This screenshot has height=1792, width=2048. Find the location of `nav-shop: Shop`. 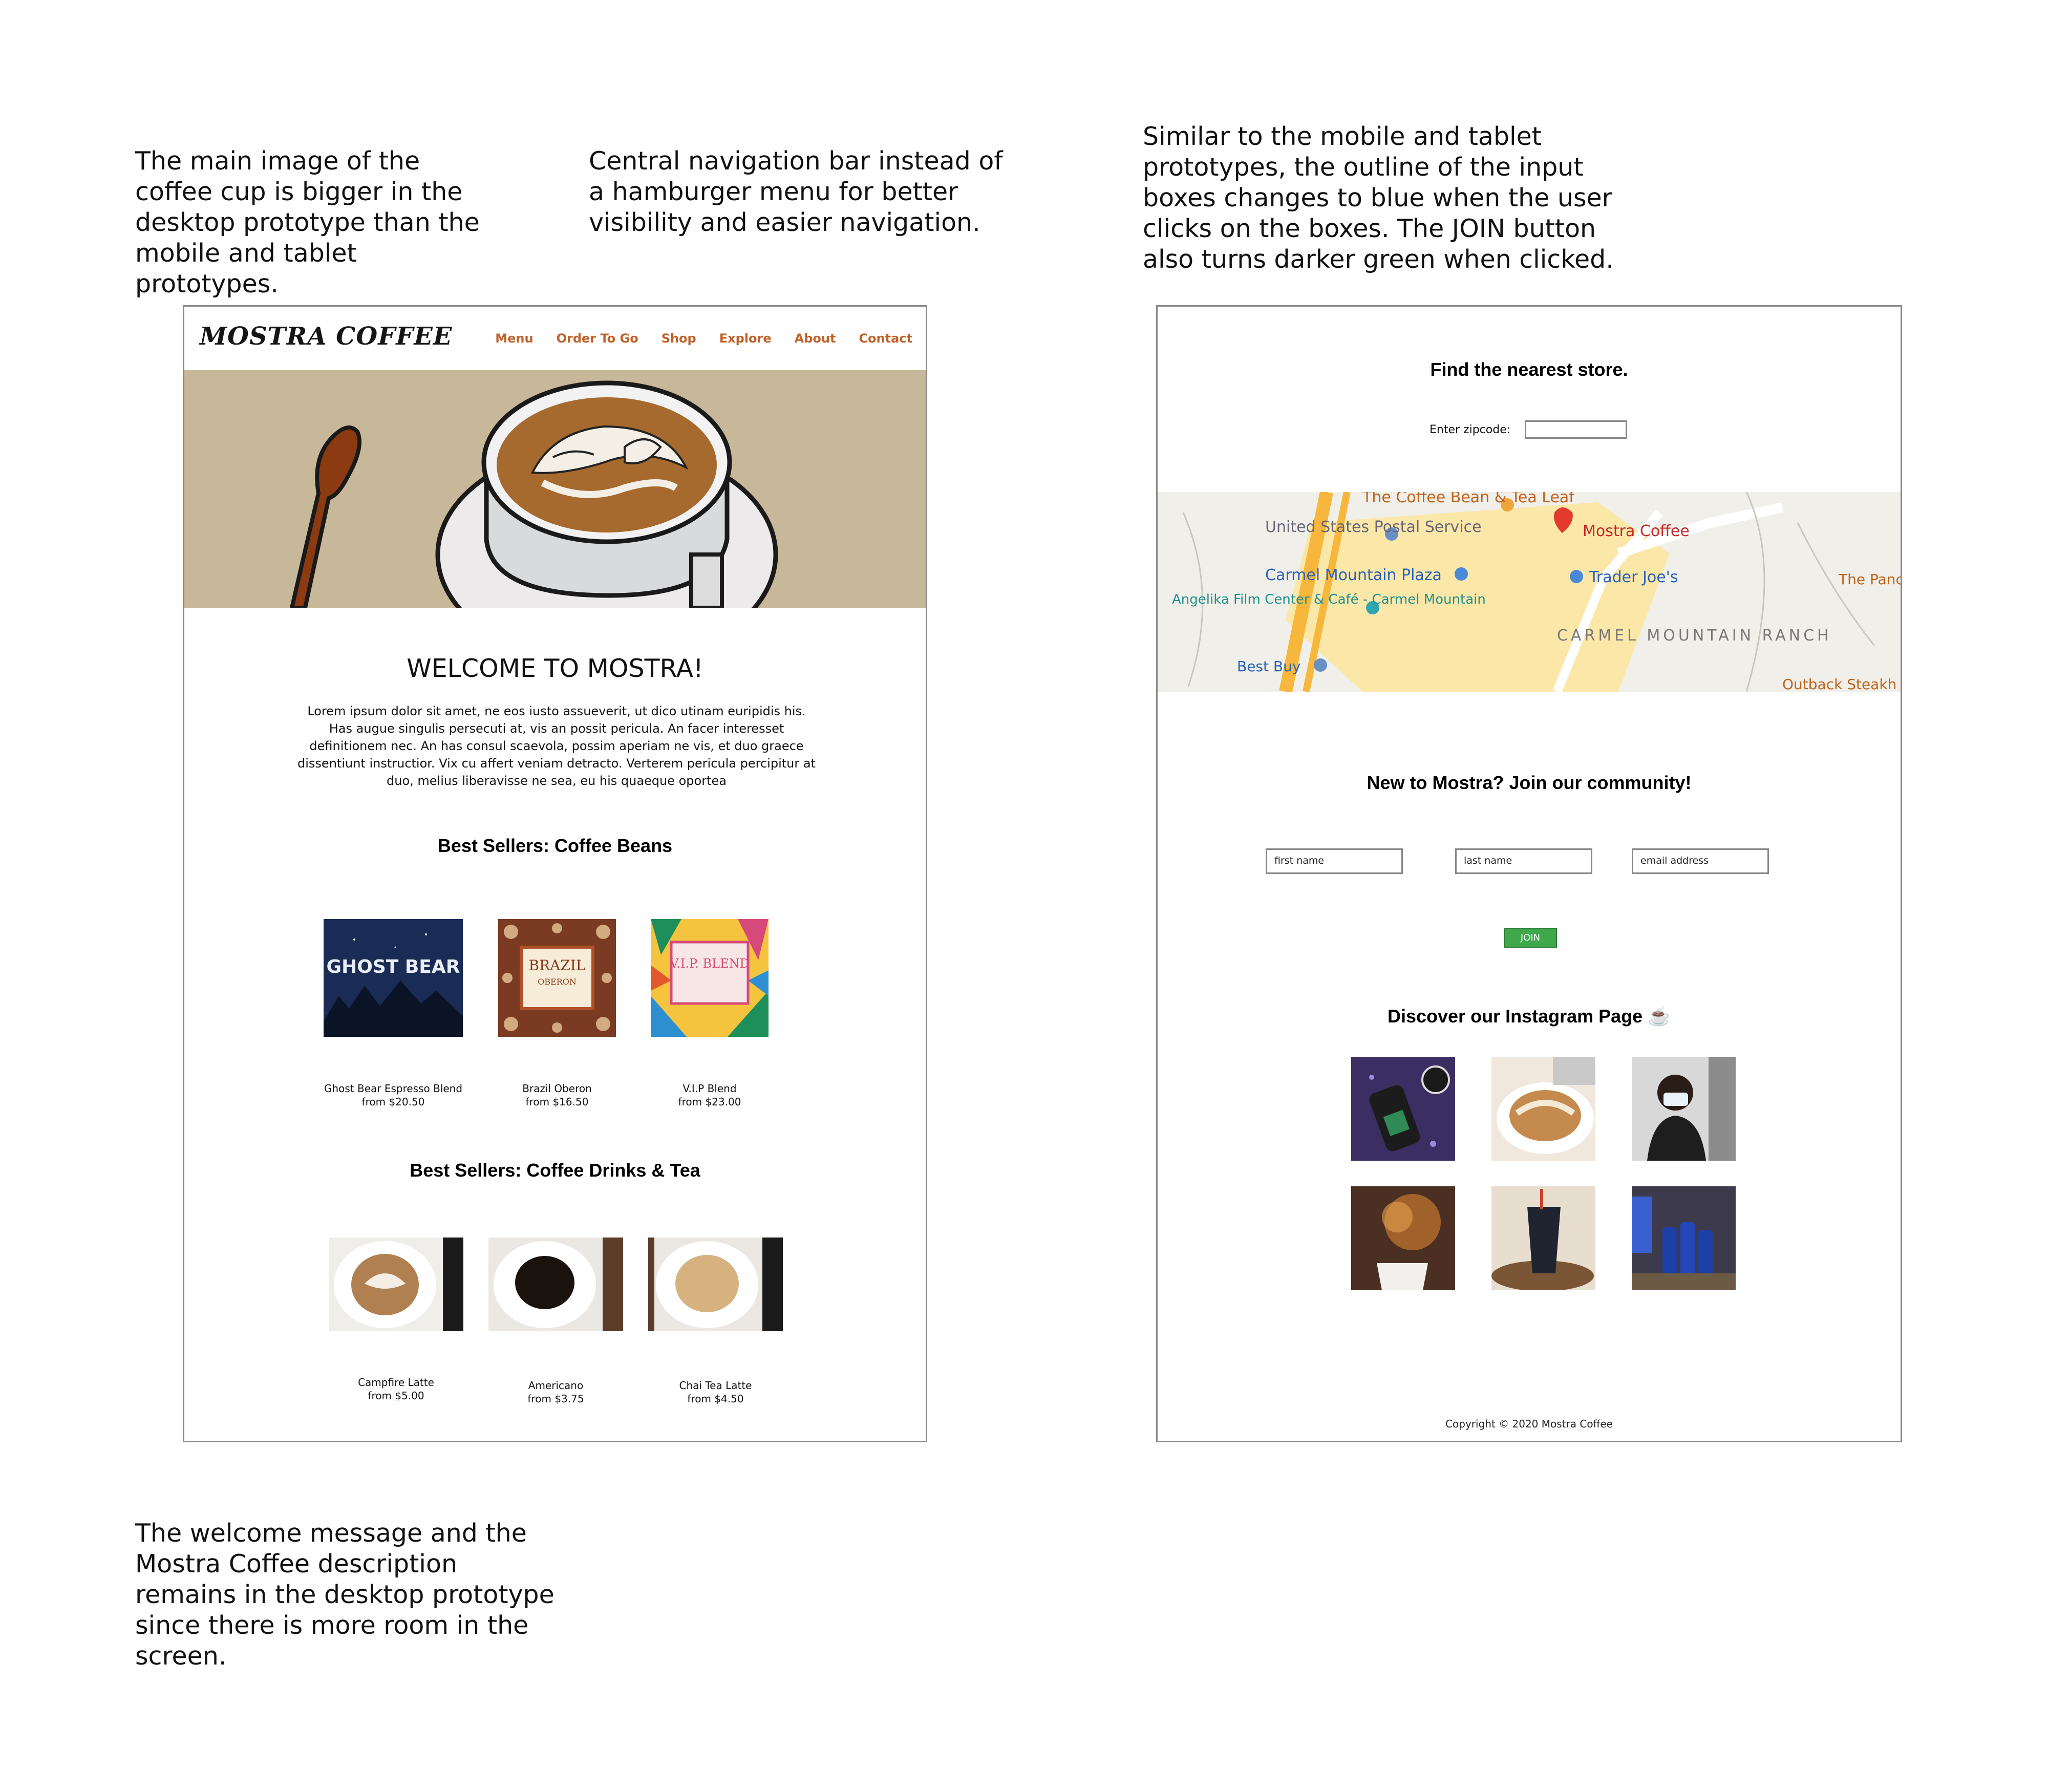

nav-shop: Shop is located at coordinates (679, 338).